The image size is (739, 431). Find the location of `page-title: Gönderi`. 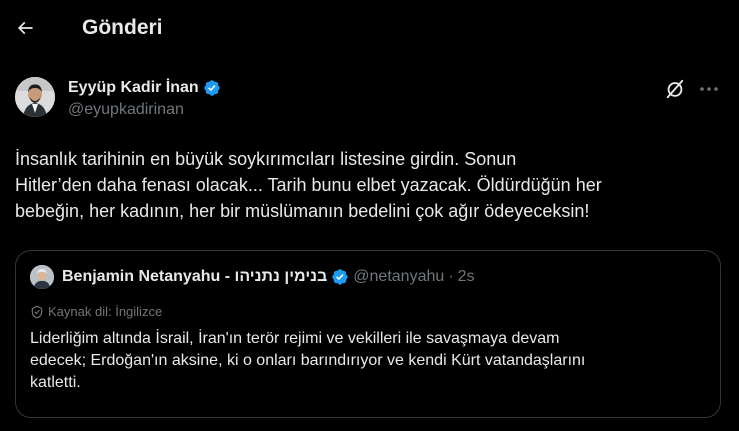

page-title: Gönderi is located at coordinates (122, 27).